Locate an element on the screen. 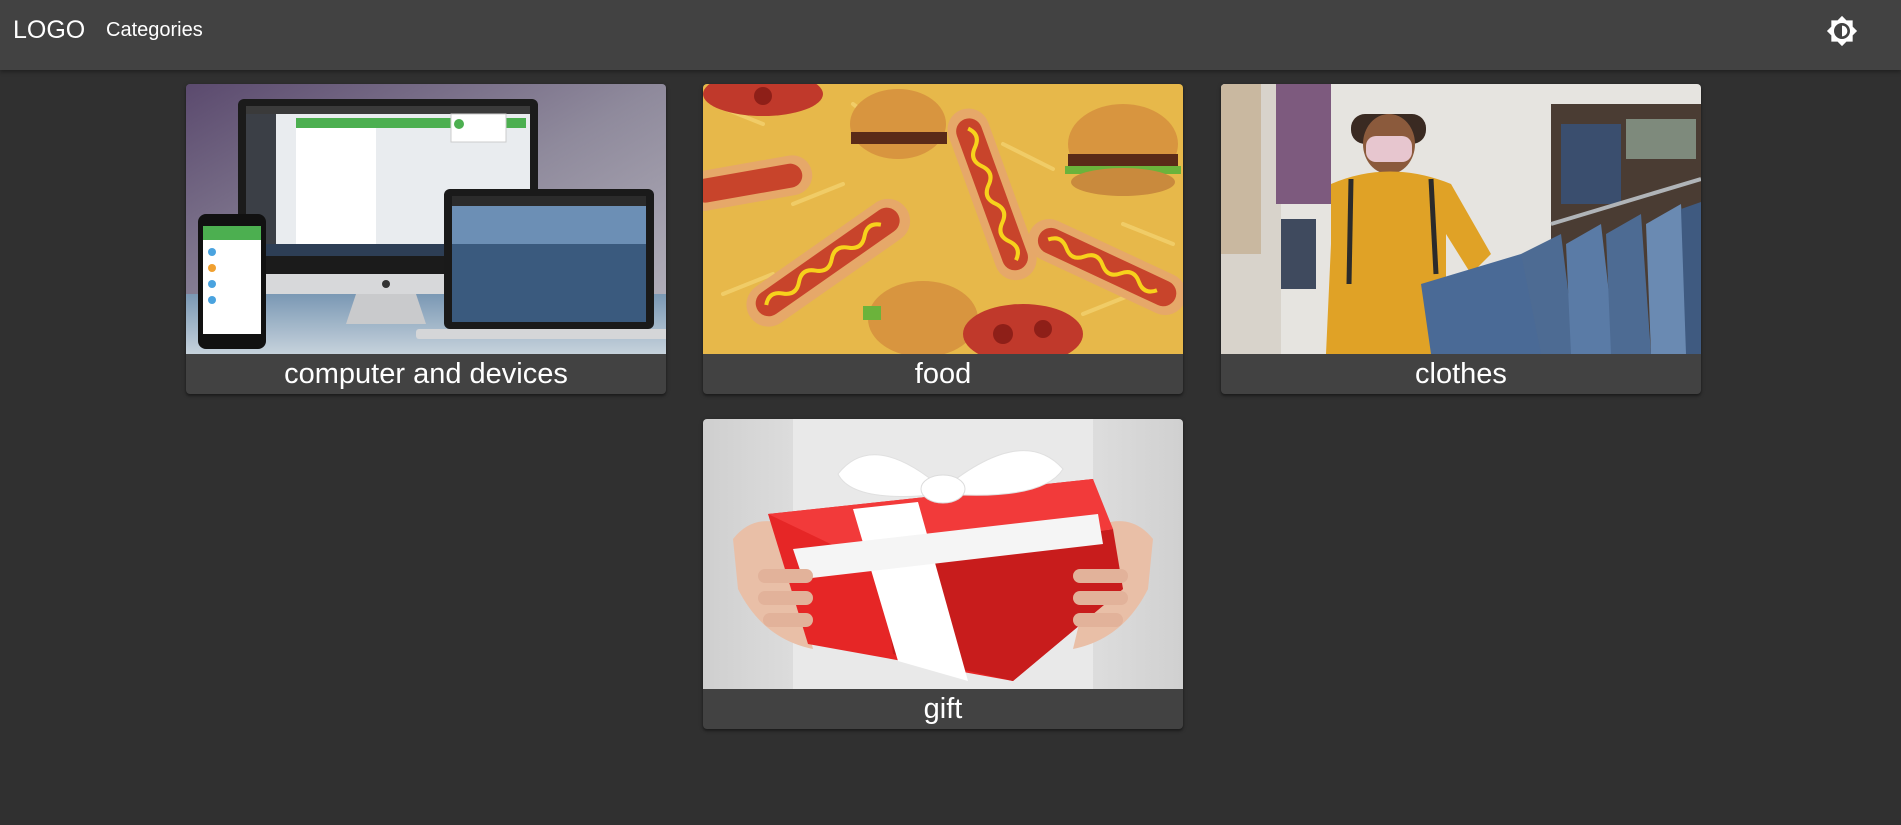  app-bar: LOGO Categories is located at coordinates (950, 35).